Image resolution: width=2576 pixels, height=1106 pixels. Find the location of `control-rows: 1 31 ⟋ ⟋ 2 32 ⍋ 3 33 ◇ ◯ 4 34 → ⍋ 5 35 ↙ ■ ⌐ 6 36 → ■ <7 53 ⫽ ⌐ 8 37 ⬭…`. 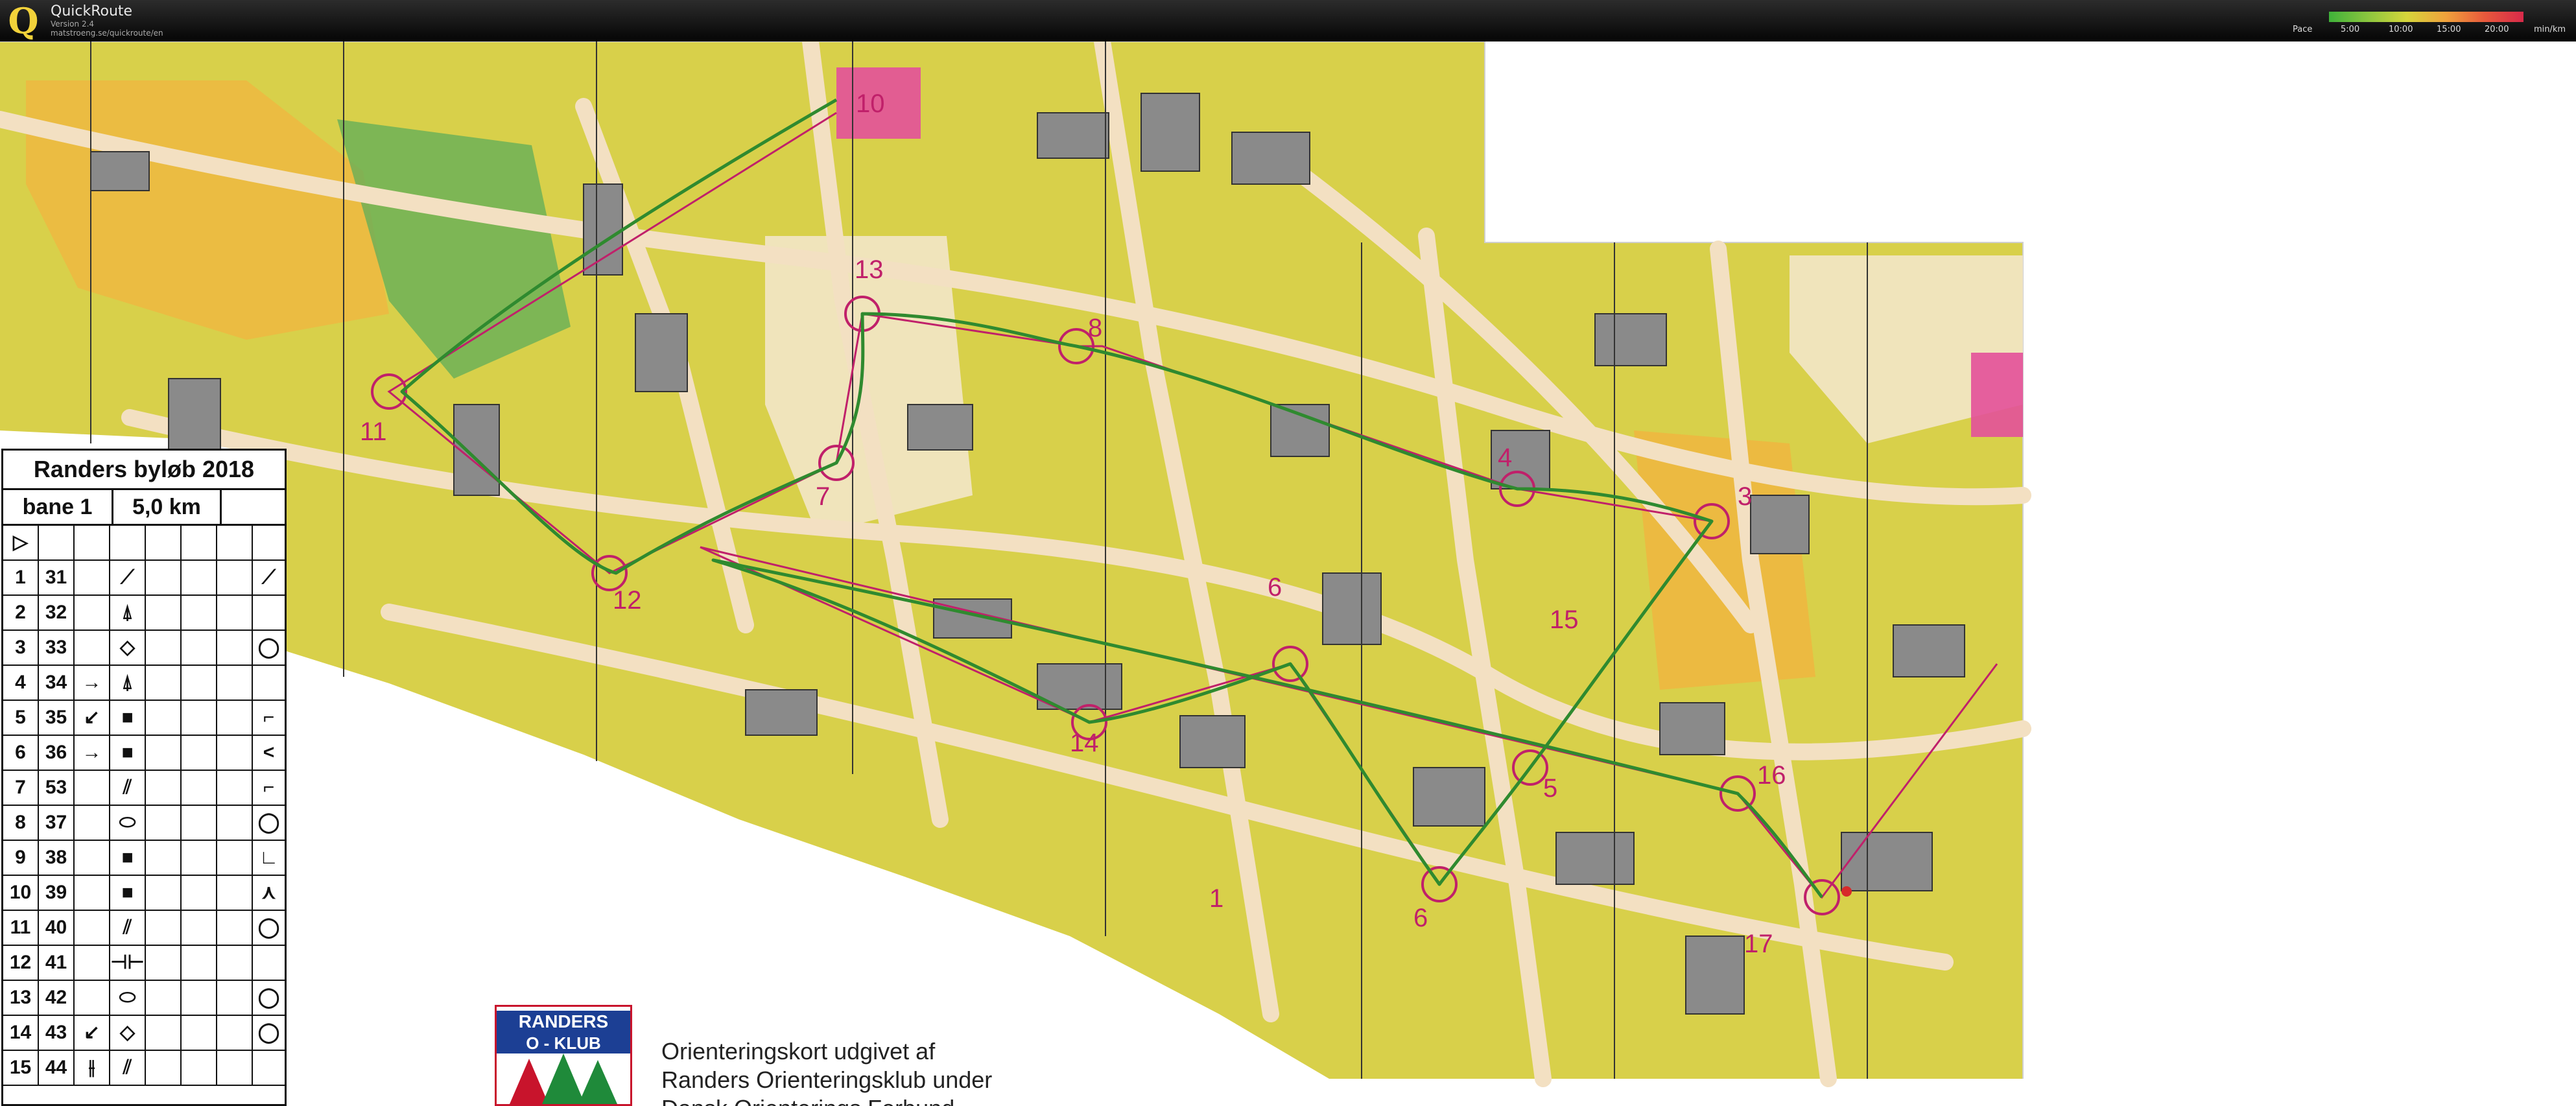

control-rows: 1 31 ⟋ ⟋ 2 32 ⍋ 3 33 ◇ ◯ 4 34 → ⍋ 5 35 ↙ ■ ⌐ 6 36 → ■ <7 53 ⫽ ⌐ 8 37 ⬭… is located at coordinates (144, 823).